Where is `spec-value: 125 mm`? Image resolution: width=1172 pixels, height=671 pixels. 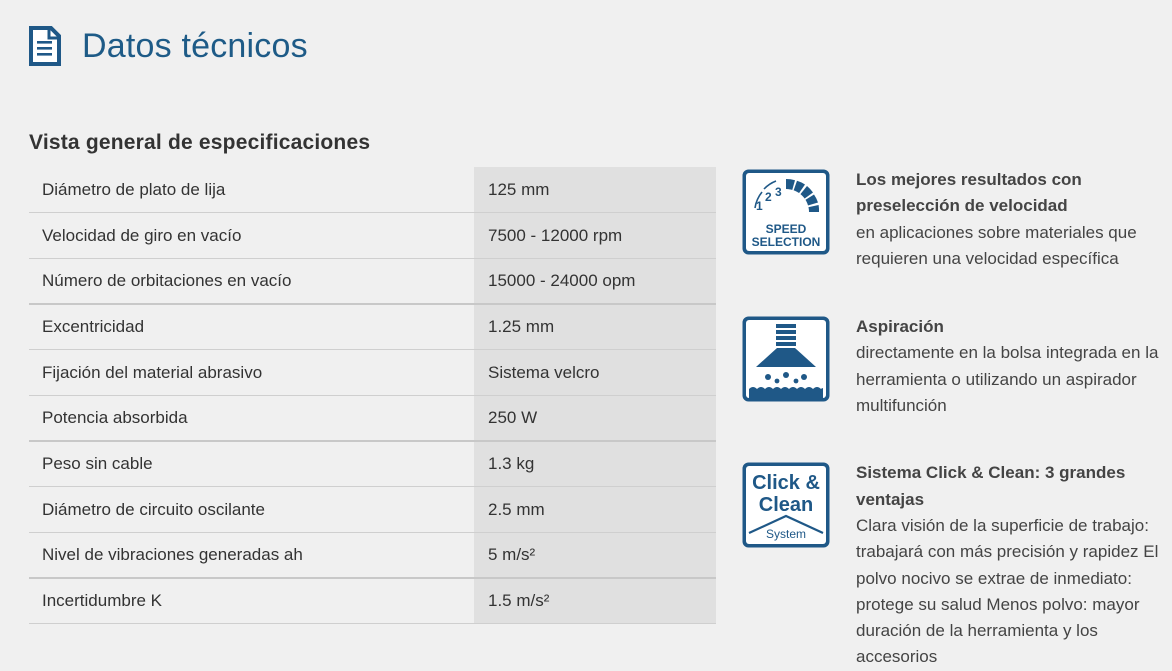 spec-value: 125 mm is located at coordinates (595, 190).